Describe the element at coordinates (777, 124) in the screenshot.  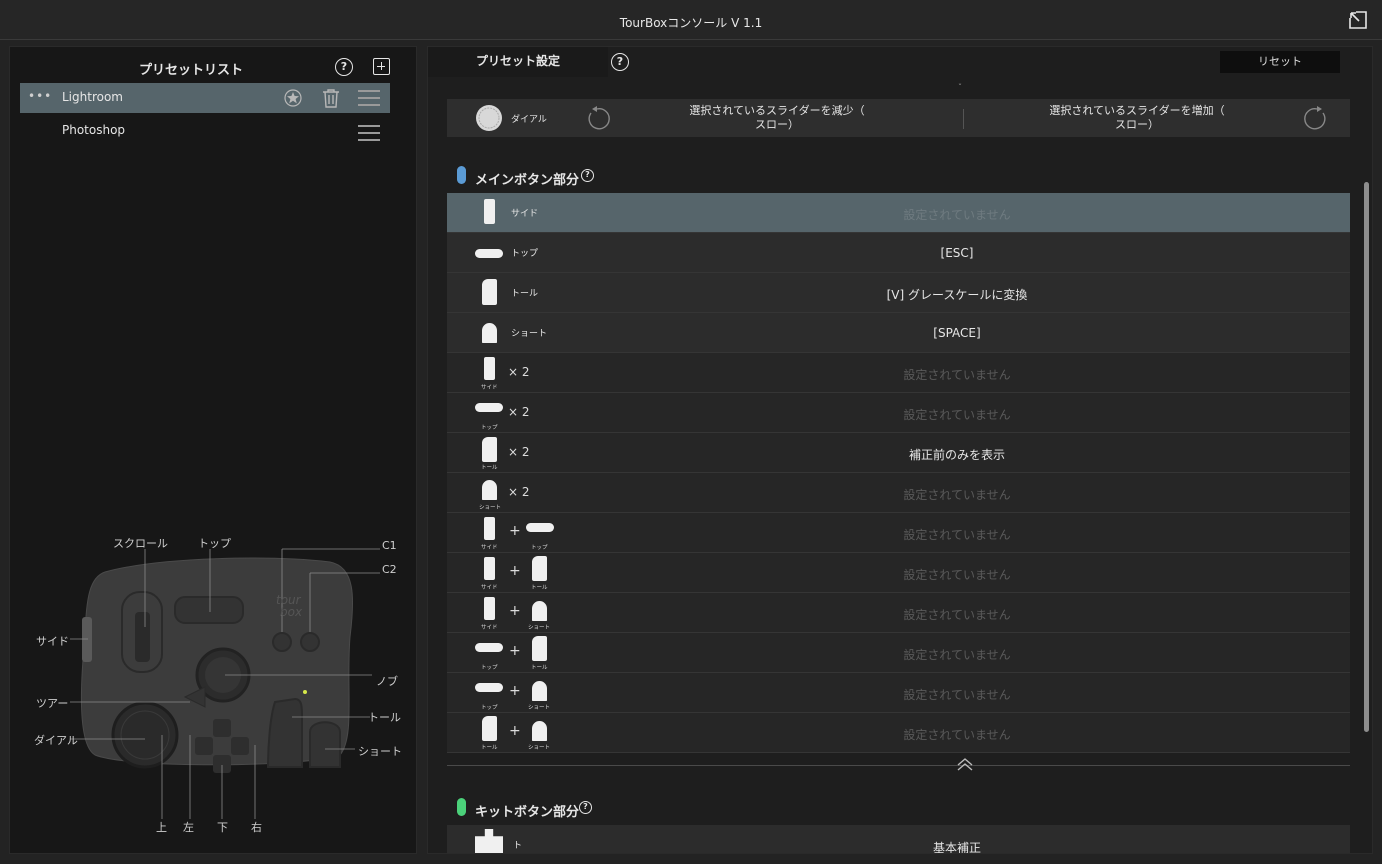
I see `decrease-action-line2: スロー）` at that location.